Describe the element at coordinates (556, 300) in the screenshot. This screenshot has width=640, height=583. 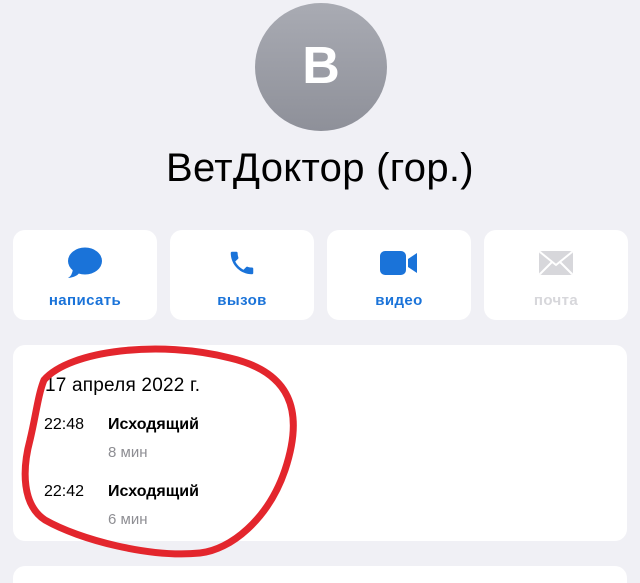
I see `mail-label: почта` at that location.